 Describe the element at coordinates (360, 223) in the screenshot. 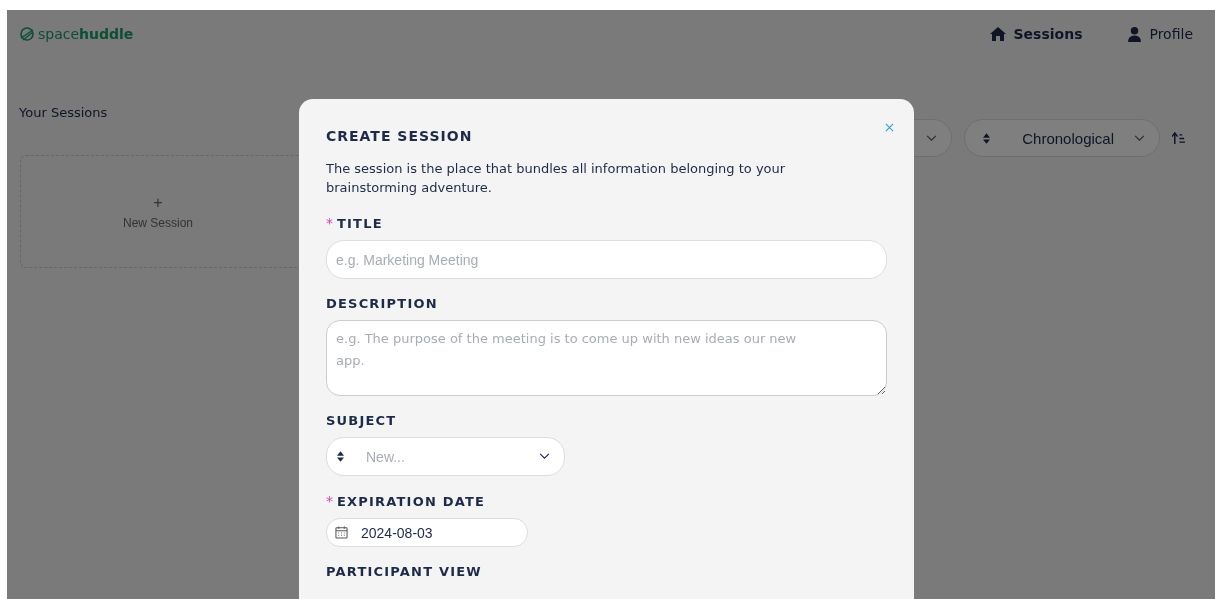

I see `field-label: TITLE` at that location.